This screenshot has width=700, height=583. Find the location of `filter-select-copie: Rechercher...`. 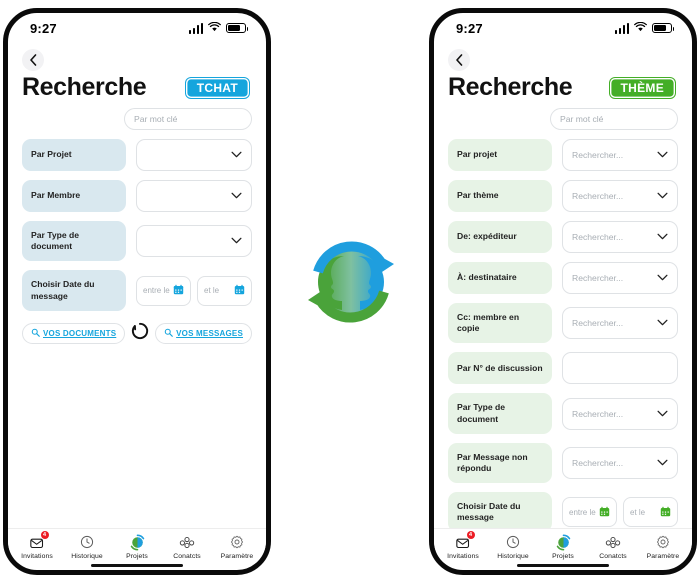

filter-select-copie: Rechercher... is located at coordinates (620, 323).